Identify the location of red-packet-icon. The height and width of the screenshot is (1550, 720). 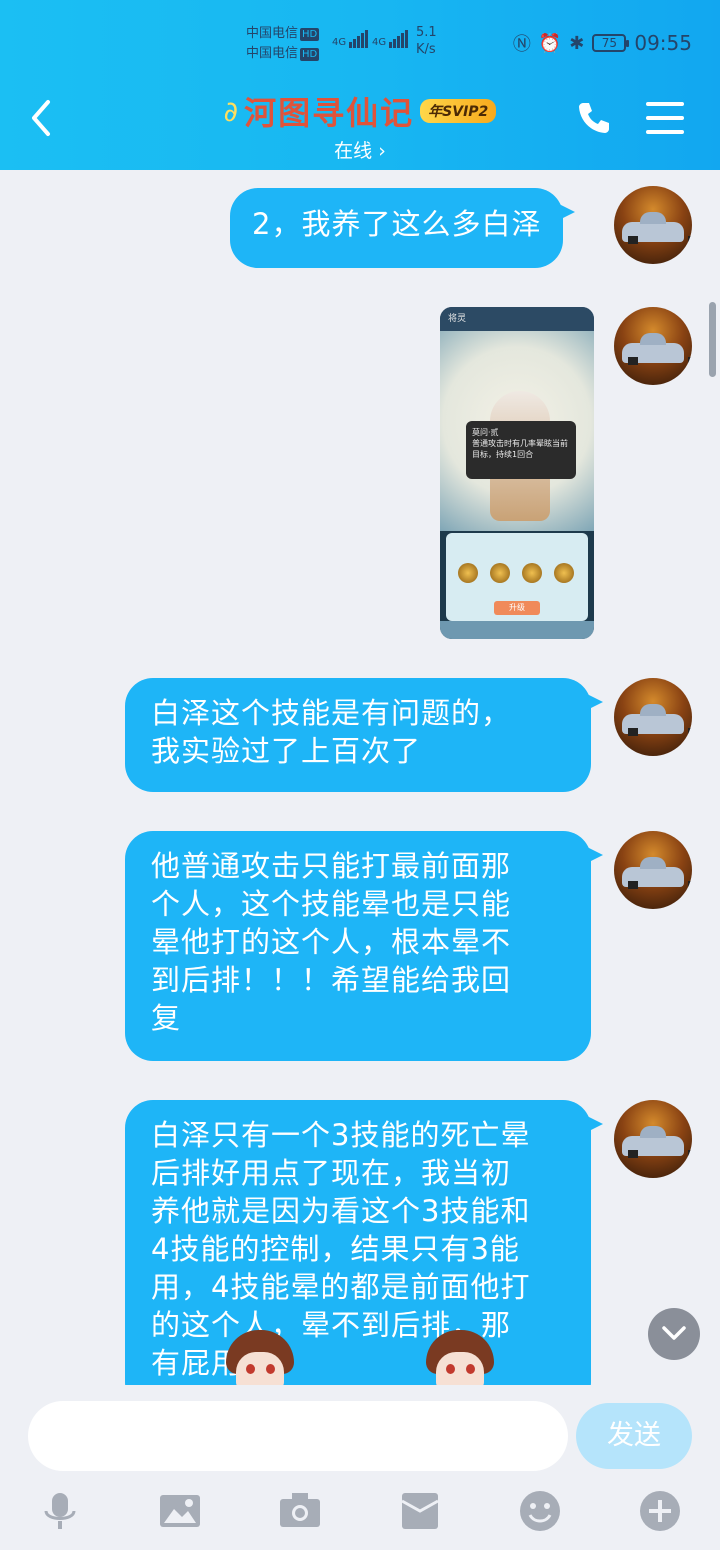
(420, 1511).